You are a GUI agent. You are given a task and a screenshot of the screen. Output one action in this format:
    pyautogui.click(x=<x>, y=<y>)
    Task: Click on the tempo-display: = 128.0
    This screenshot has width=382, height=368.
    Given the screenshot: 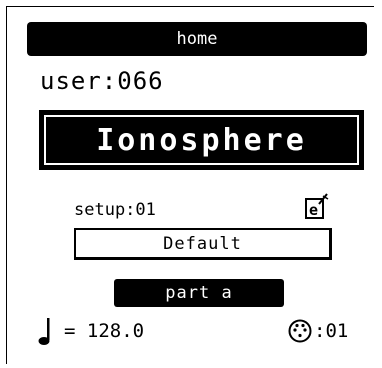 What is the action you would take?
    pyautogui.click(x=91, y=331)
    